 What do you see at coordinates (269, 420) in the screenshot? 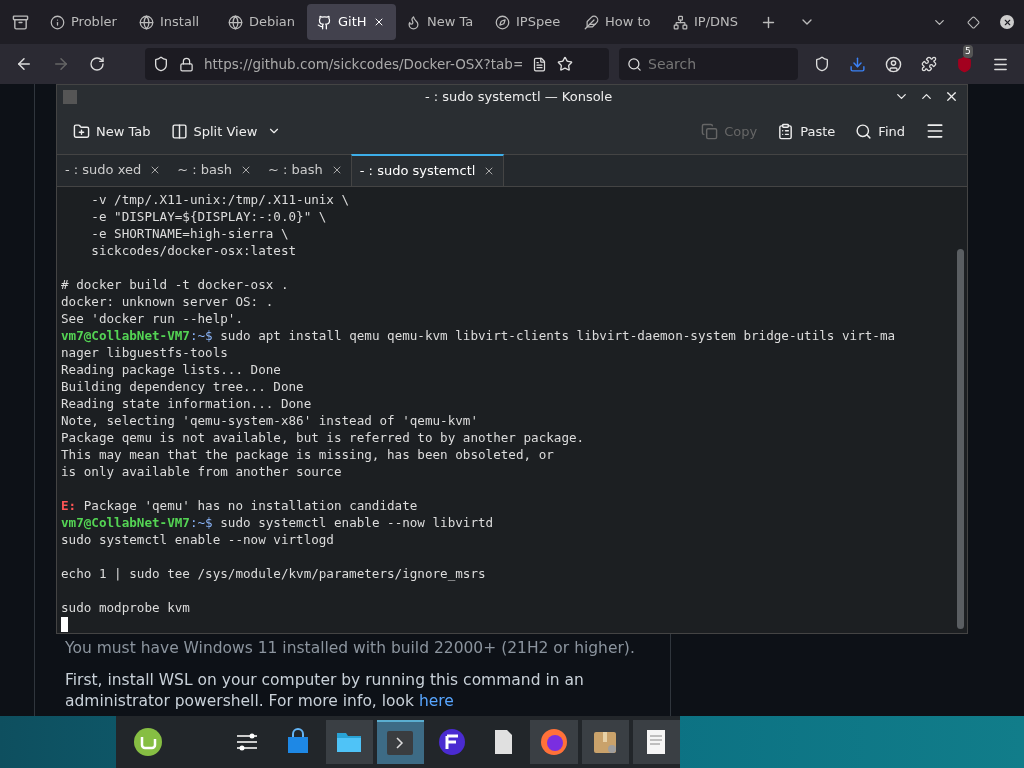
I see `terminal-line: Note, selecting 'qemu-system-x86' instead of 'qemu-kvm'` at bounding box center [269, 420].